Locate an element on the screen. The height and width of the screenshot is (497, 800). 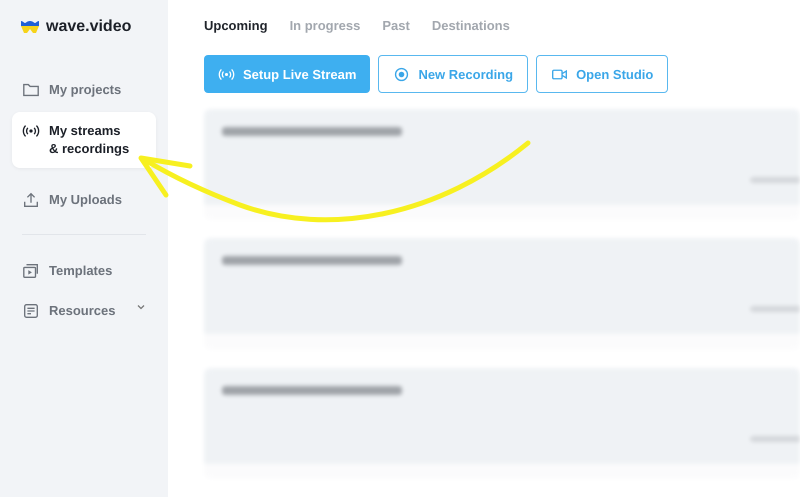
action-button: Setup Live Stream is located at coordinates (287, 74).